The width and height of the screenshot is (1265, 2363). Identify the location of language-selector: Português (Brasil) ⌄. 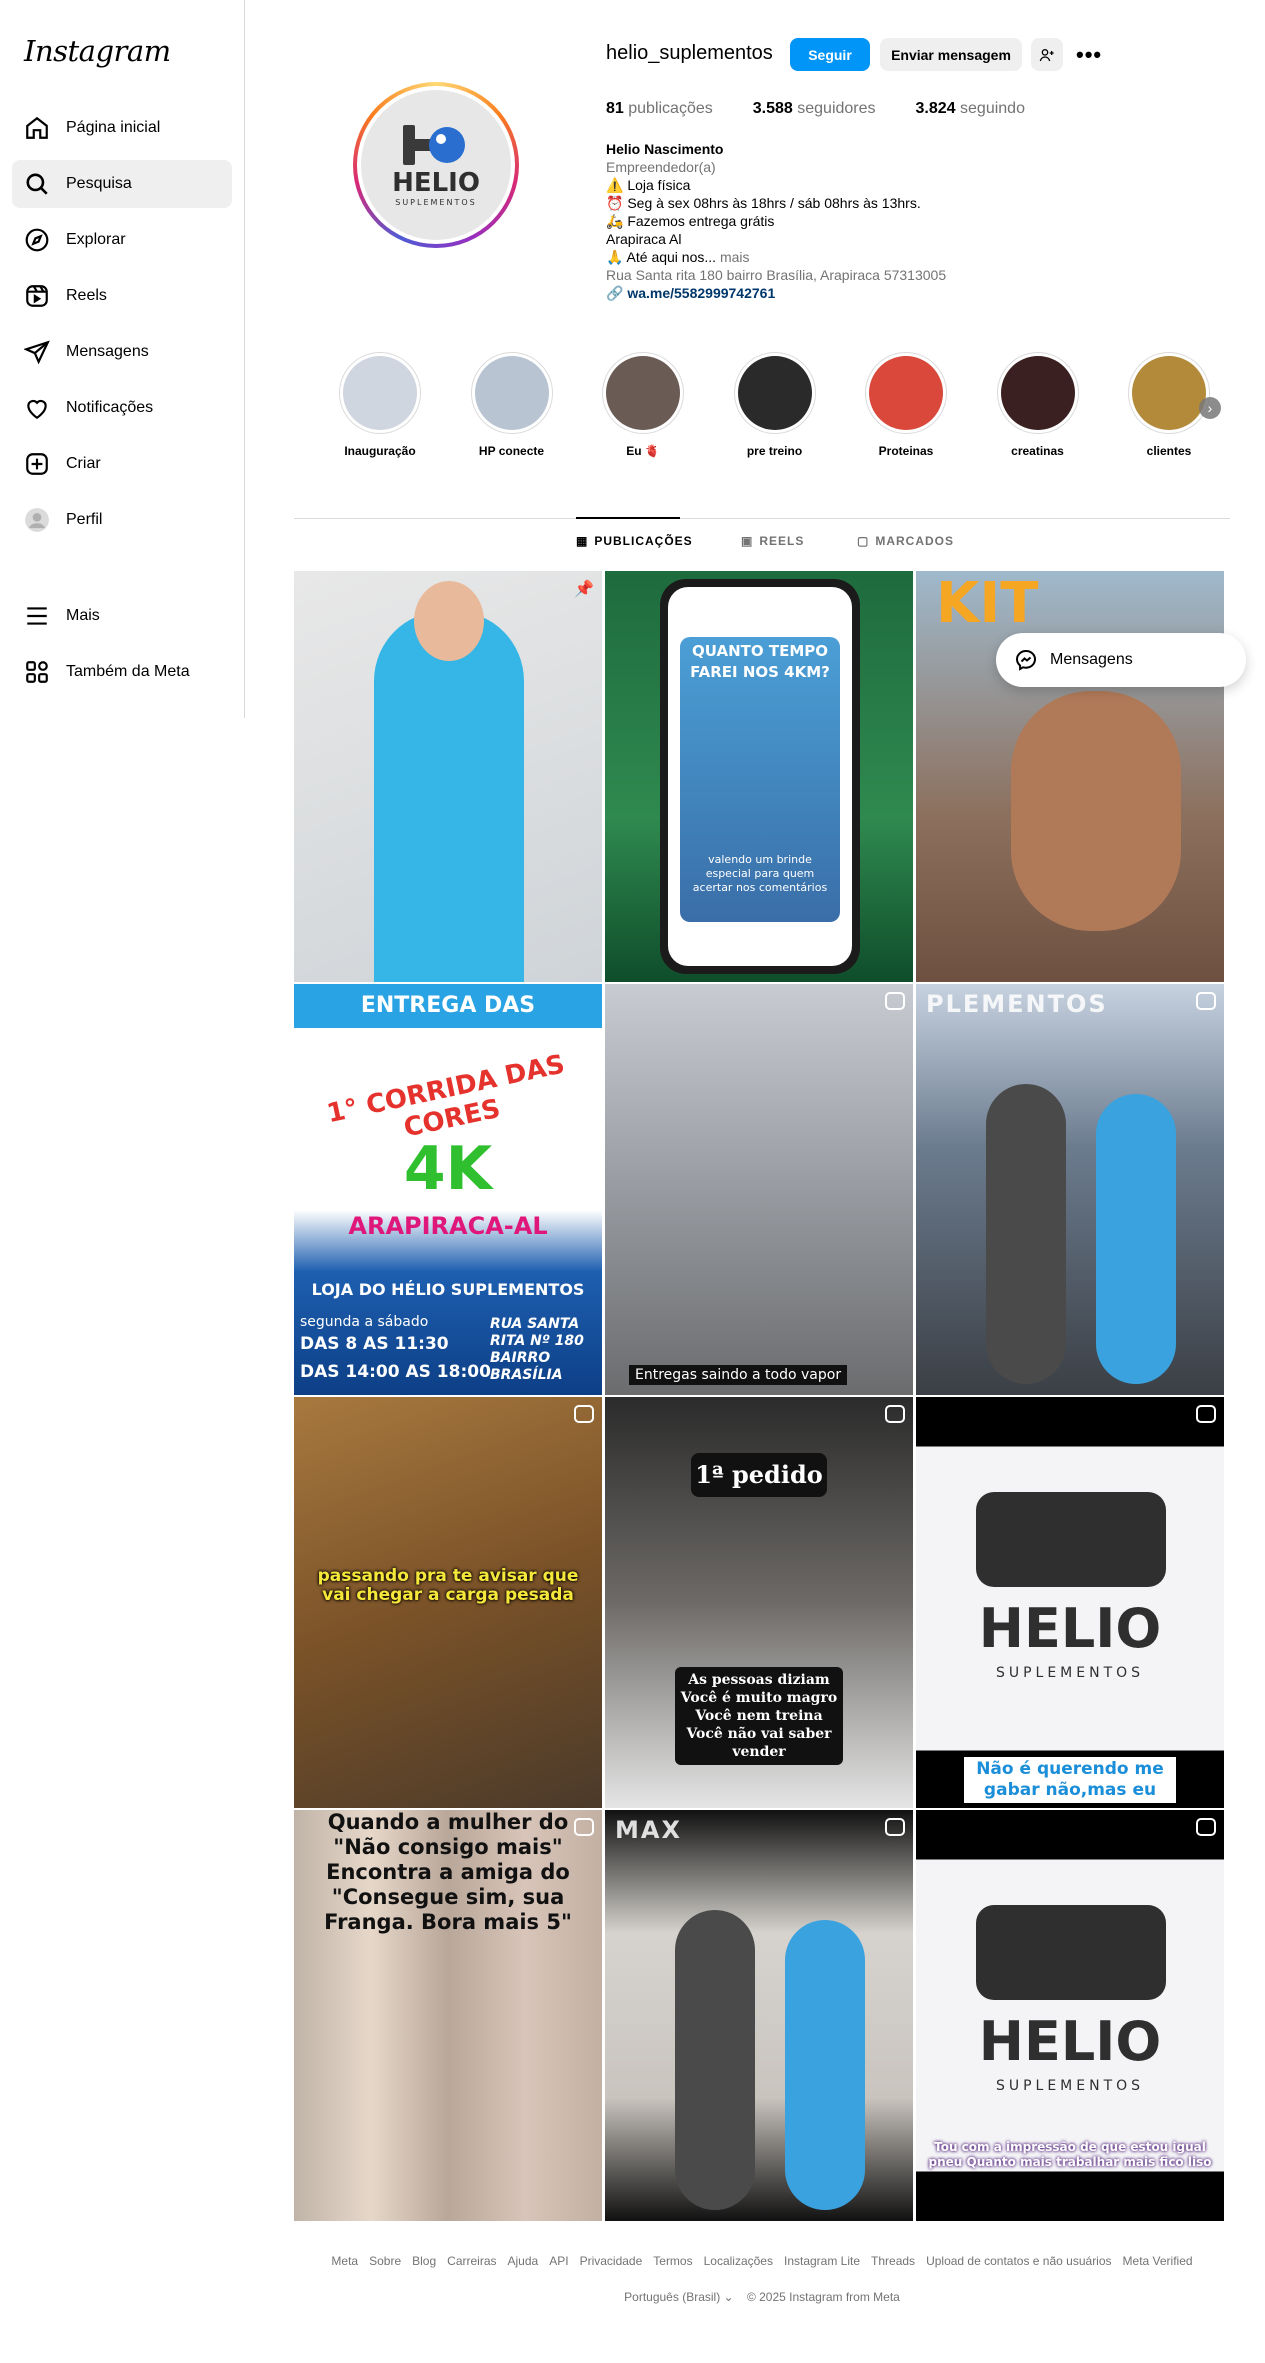
(678, 2297).